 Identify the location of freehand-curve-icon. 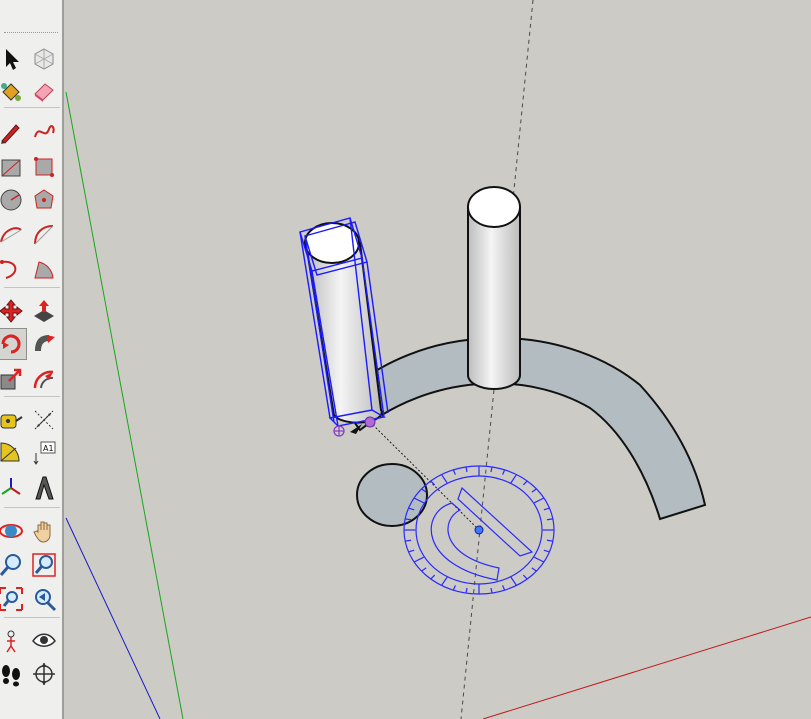
(44, 131).